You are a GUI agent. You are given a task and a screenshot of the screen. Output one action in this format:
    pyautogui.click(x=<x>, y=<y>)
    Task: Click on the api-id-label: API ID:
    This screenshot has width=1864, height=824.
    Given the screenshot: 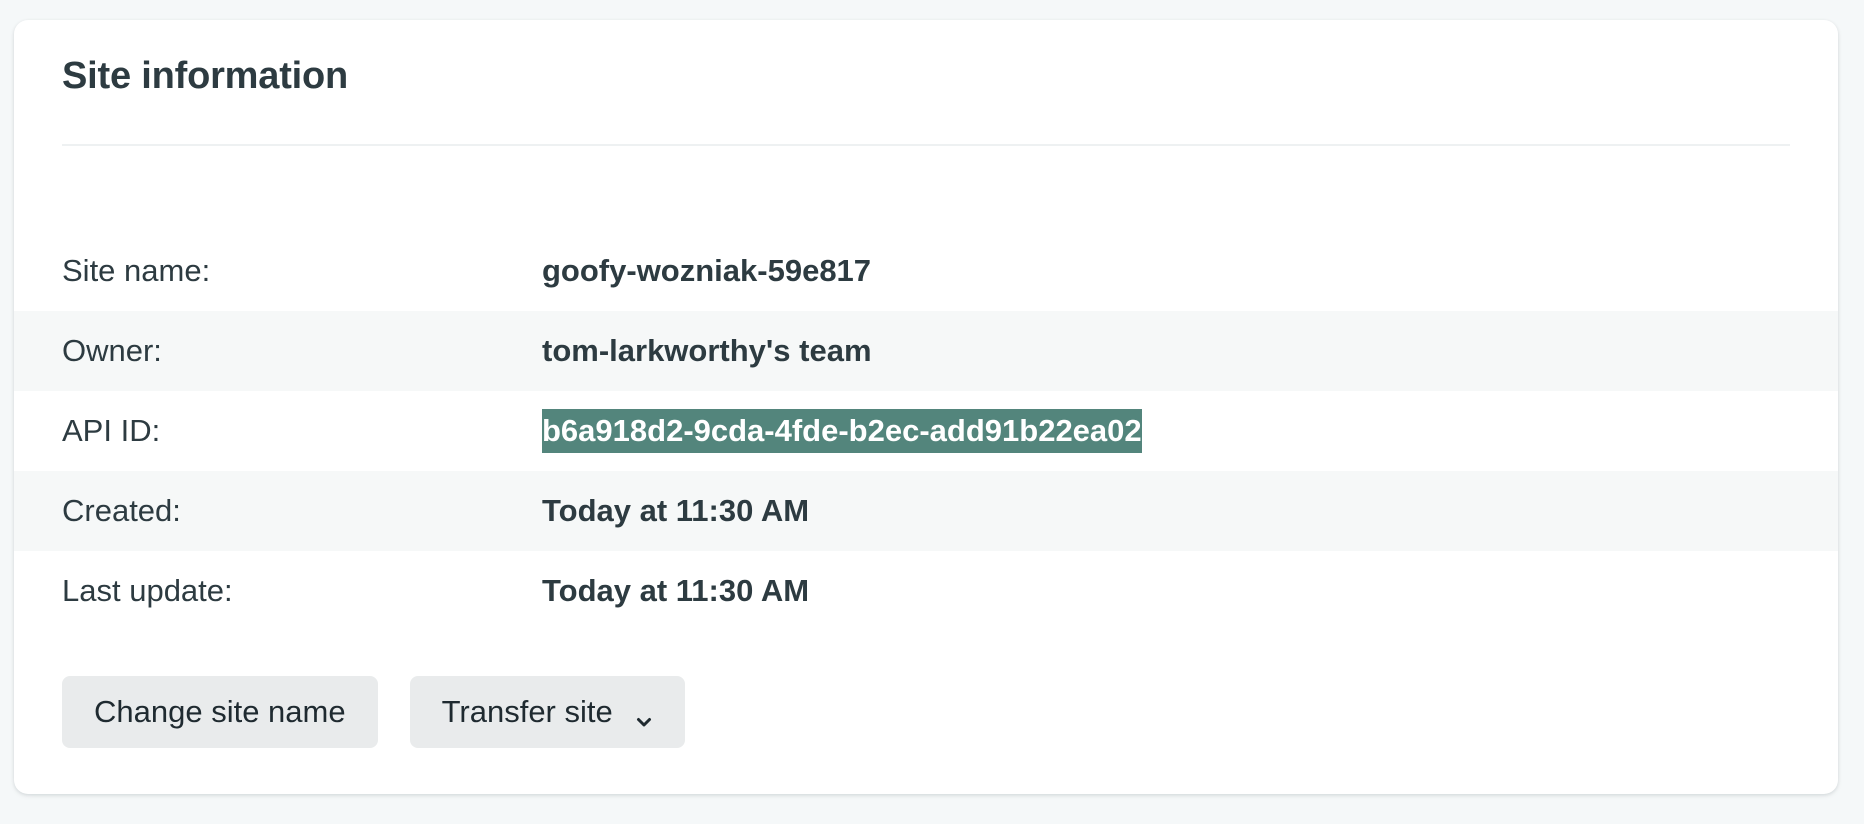 What is the action you would take?
    pyautogui.click(x=111, y=430)
    